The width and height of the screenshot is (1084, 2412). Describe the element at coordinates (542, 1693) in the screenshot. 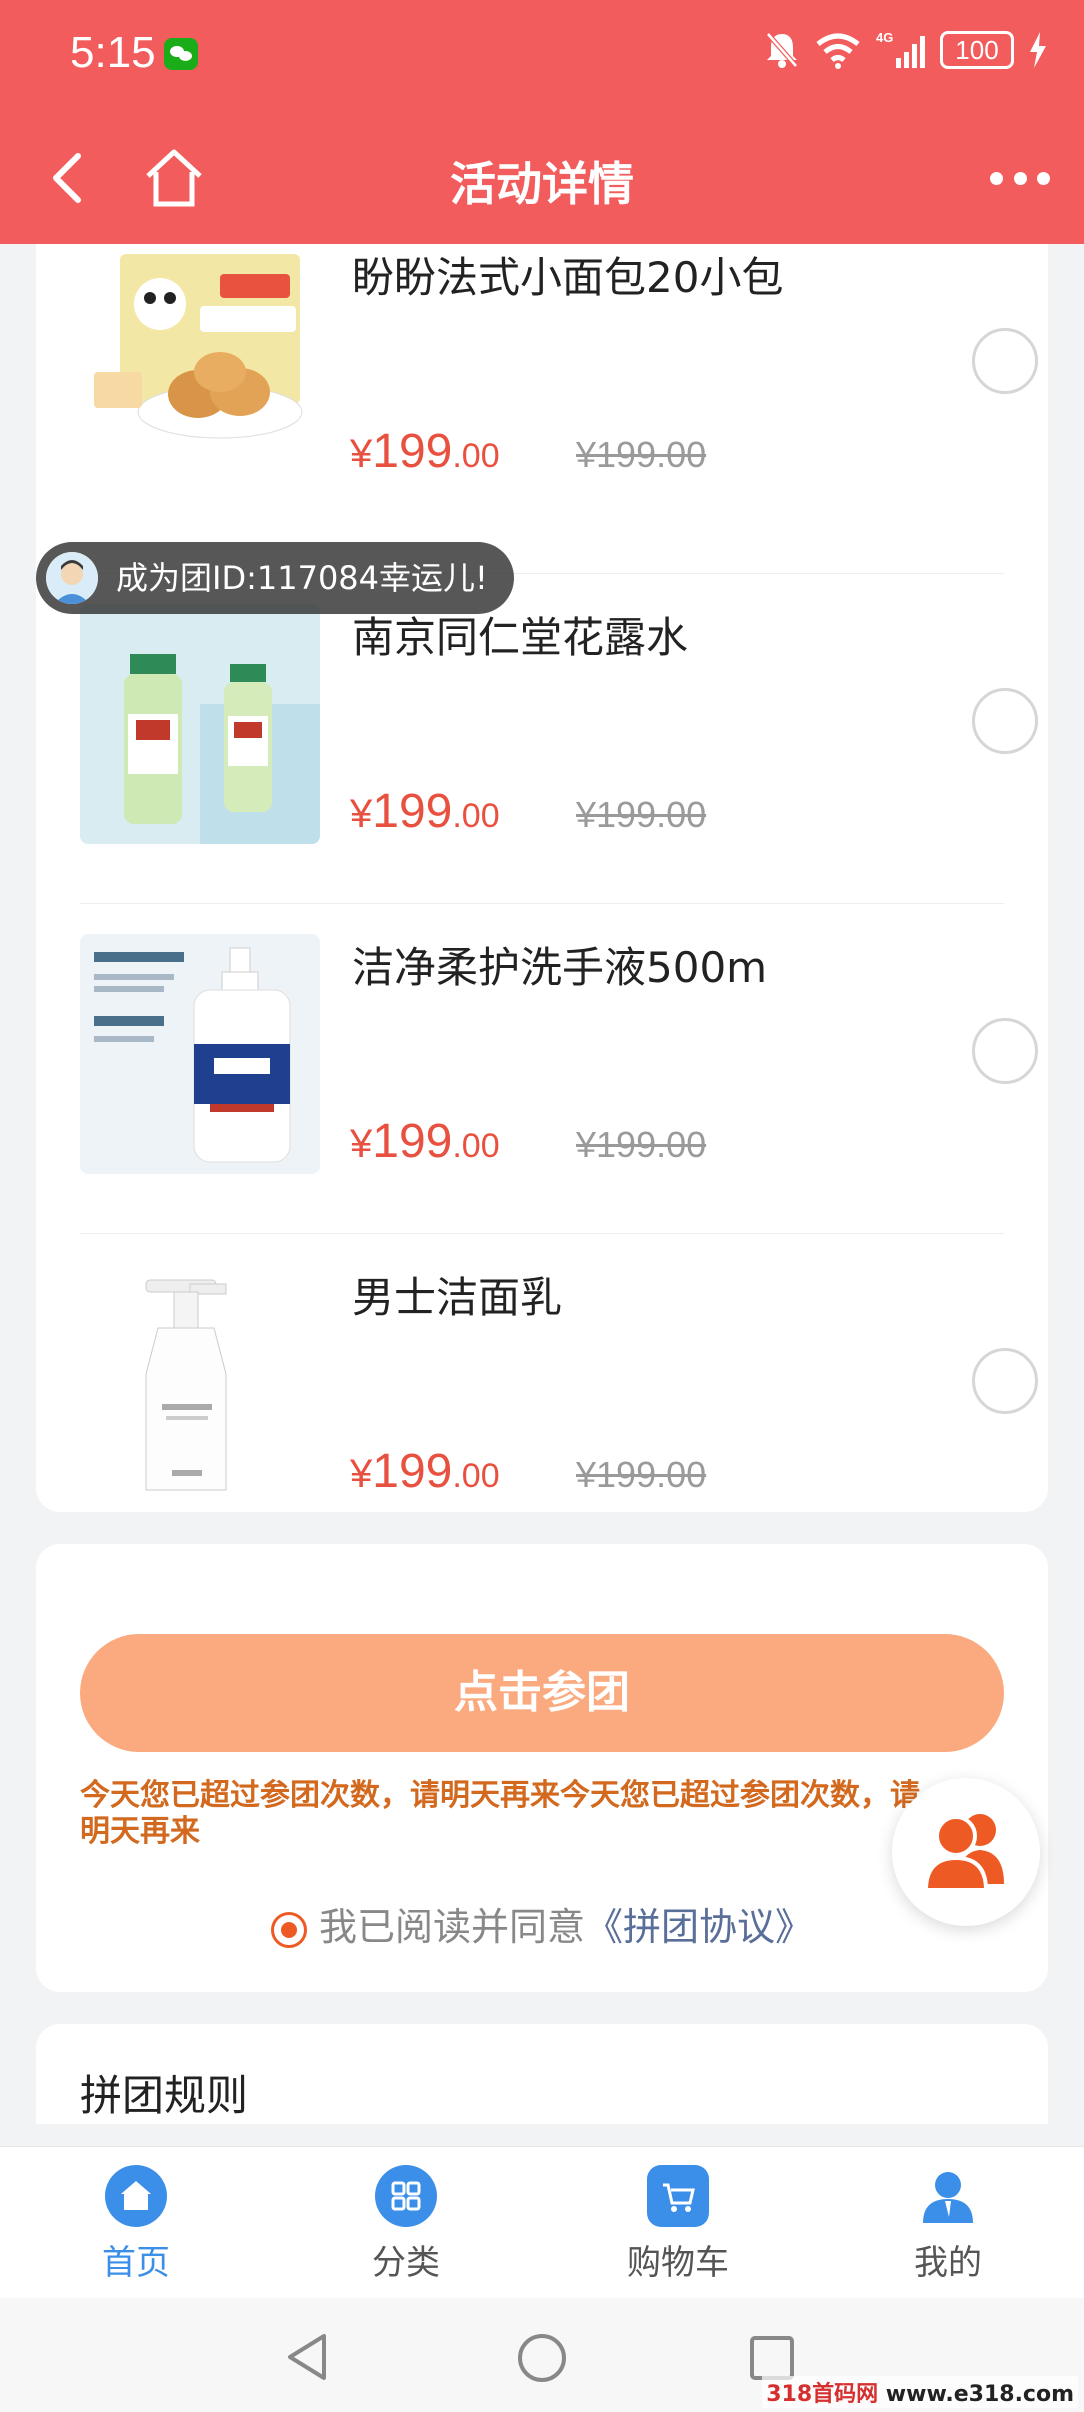

I see `join-group-button: 点击参团` at that location.